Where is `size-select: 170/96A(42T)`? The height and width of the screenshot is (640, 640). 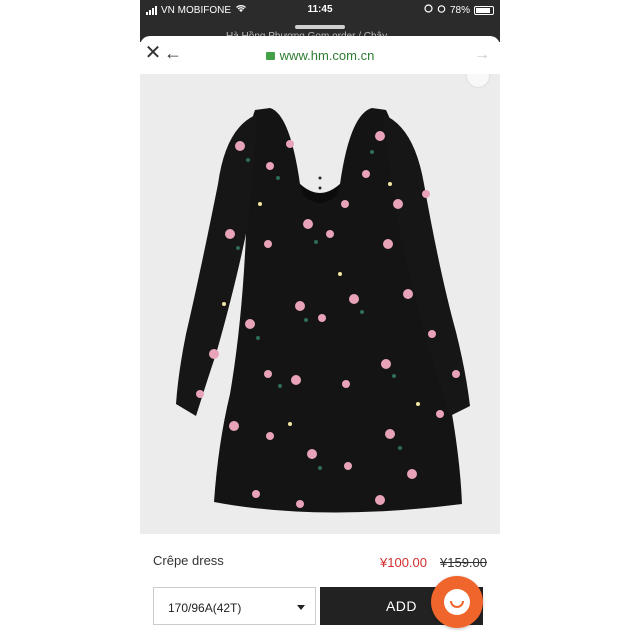 size-select: 170/96A(42T) is located at coordinates (234, 606).